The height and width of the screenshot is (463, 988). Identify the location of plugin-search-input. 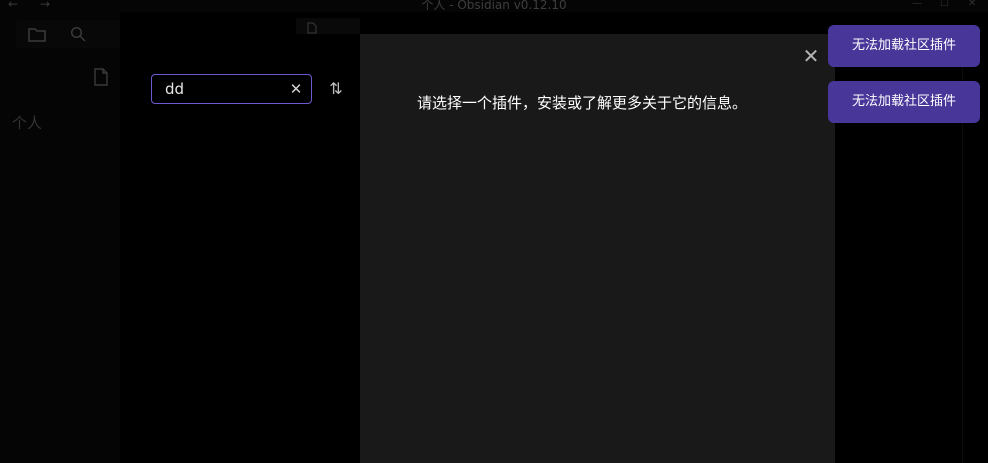
(217, 89).